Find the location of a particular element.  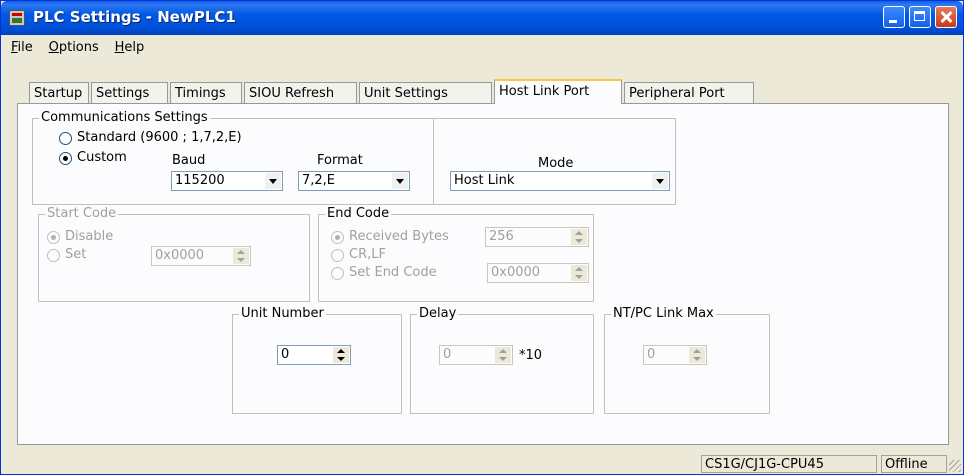

delay-stepper: 0 is located at coordinates (476, 355).